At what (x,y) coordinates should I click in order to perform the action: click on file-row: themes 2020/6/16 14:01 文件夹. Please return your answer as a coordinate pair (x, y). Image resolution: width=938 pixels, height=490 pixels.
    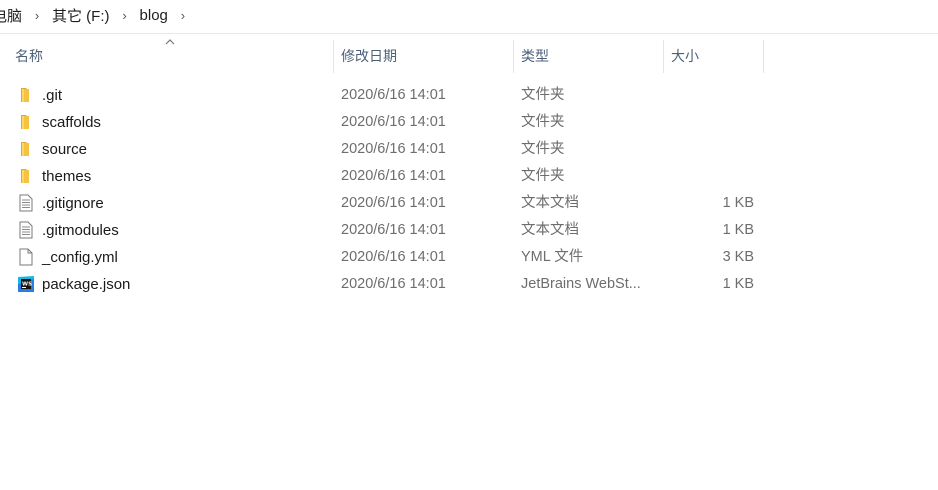
    Looking at the image, I should click on (381, 176).